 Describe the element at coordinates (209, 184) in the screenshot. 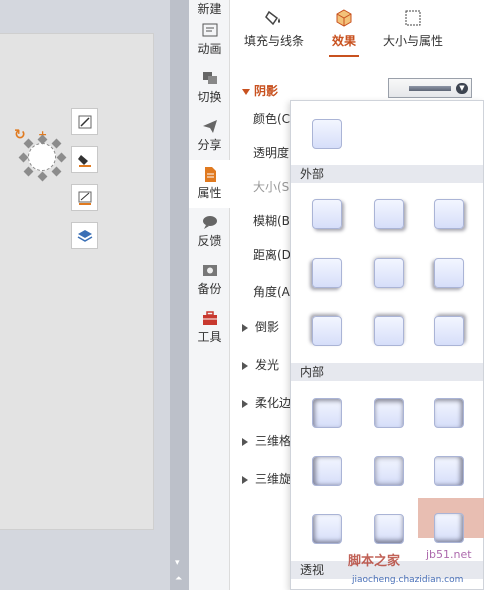

I see `tab-property: 属性` at that location.